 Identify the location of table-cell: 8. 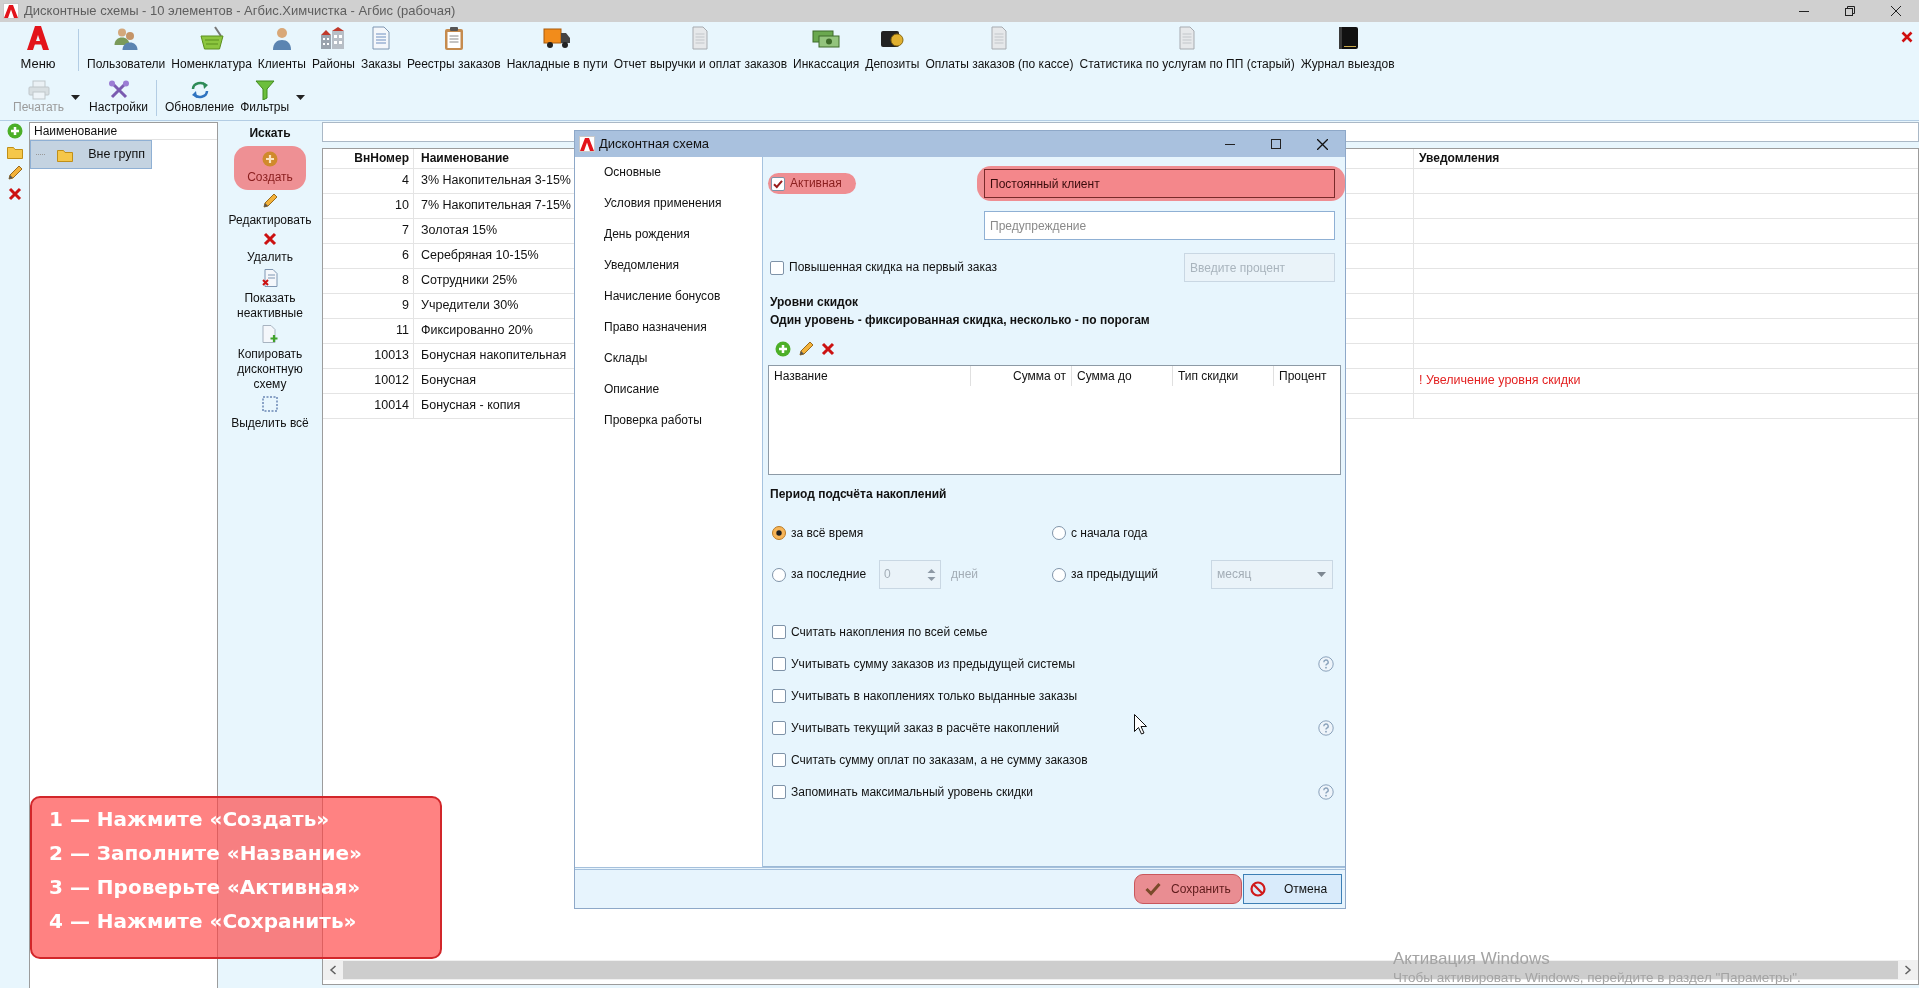
(405, 281).